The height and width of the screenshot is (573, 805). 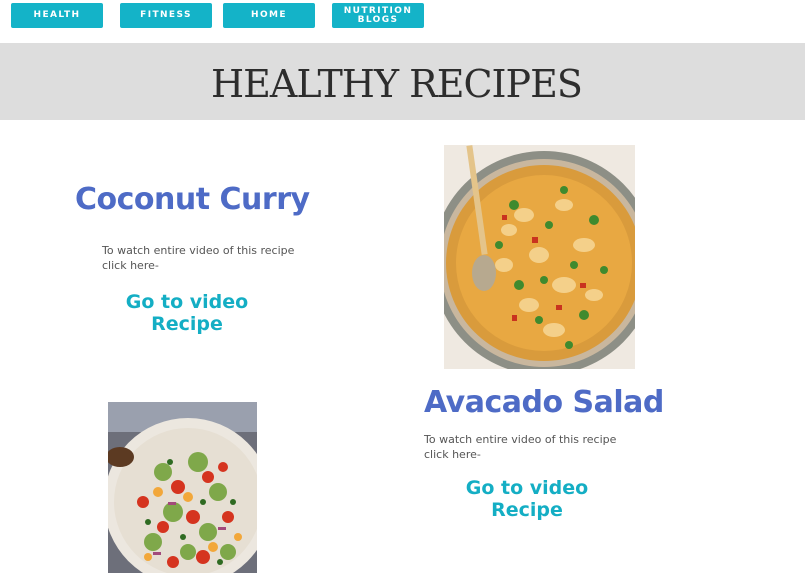 I want to click on page-title: HEALTHY RECIPES, so click(x=397, y=84).